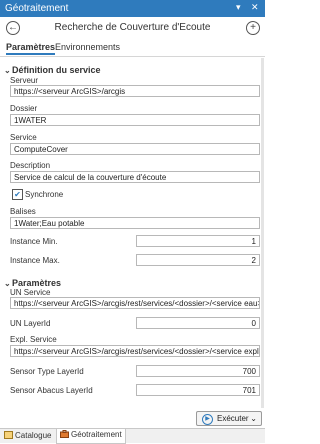  What do you see at coordinates (23, 211) in the screenshot?
I see `balises-label: Balises` at bounding box center [23, 211].